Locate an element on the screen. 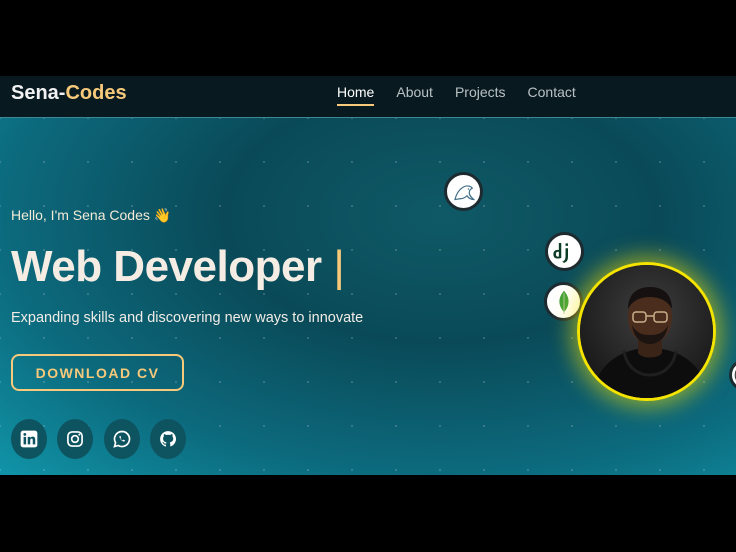  linkedin-link is located at coordinates (29, 439).